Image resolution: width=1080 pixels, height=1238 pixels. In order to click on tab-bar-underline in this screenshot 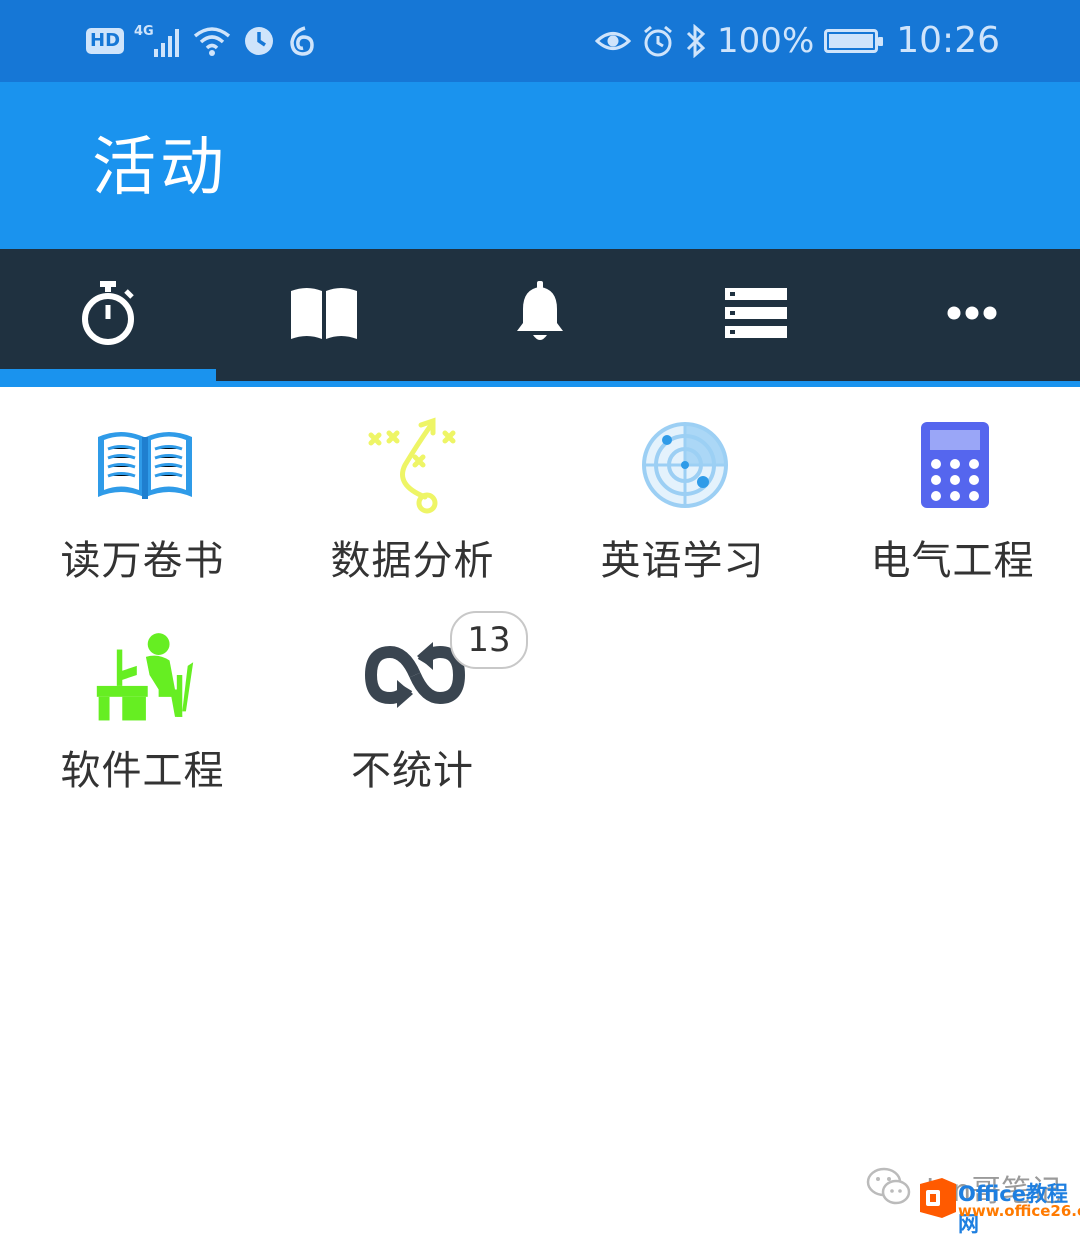, I will do `click(540, 384)`.